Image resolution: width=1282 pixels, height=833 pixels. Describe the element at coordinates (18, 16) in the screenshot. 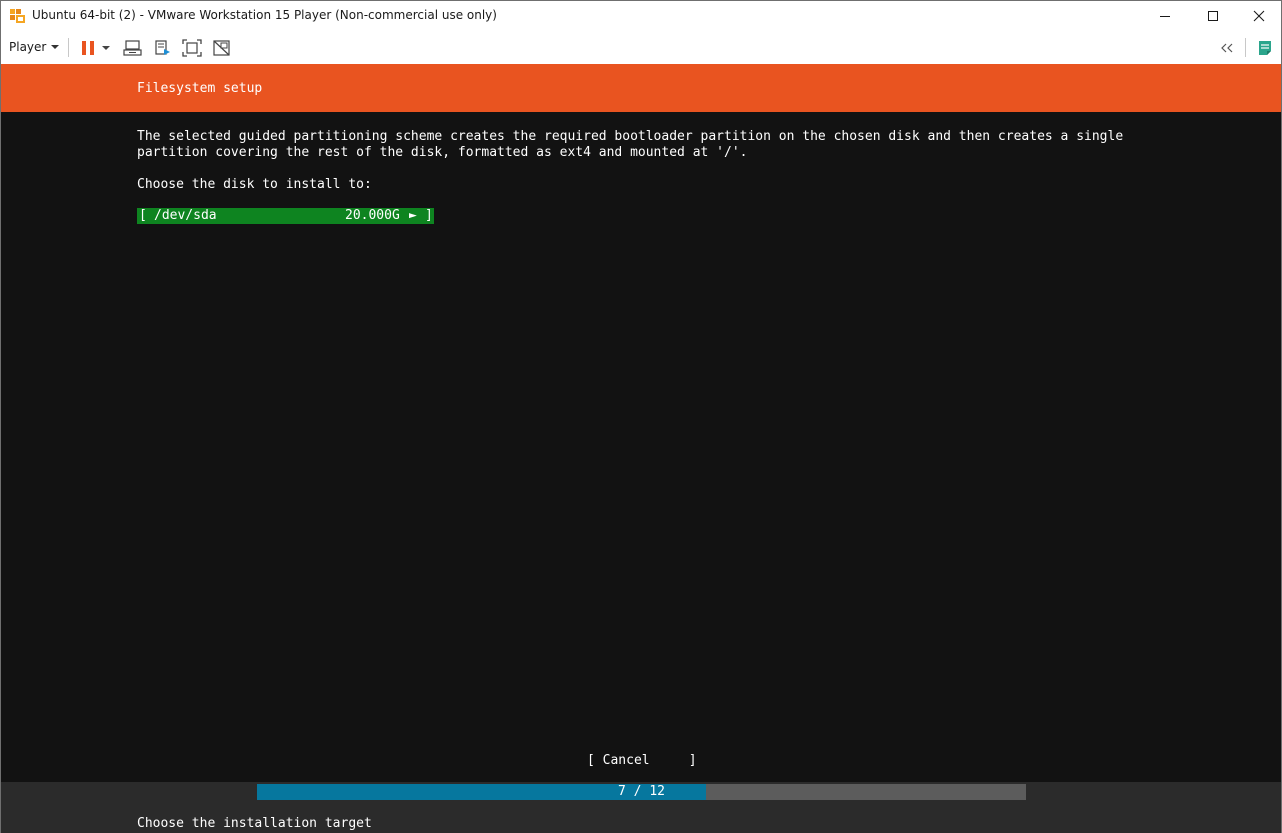

I see `vmware-app-icon` at that location.